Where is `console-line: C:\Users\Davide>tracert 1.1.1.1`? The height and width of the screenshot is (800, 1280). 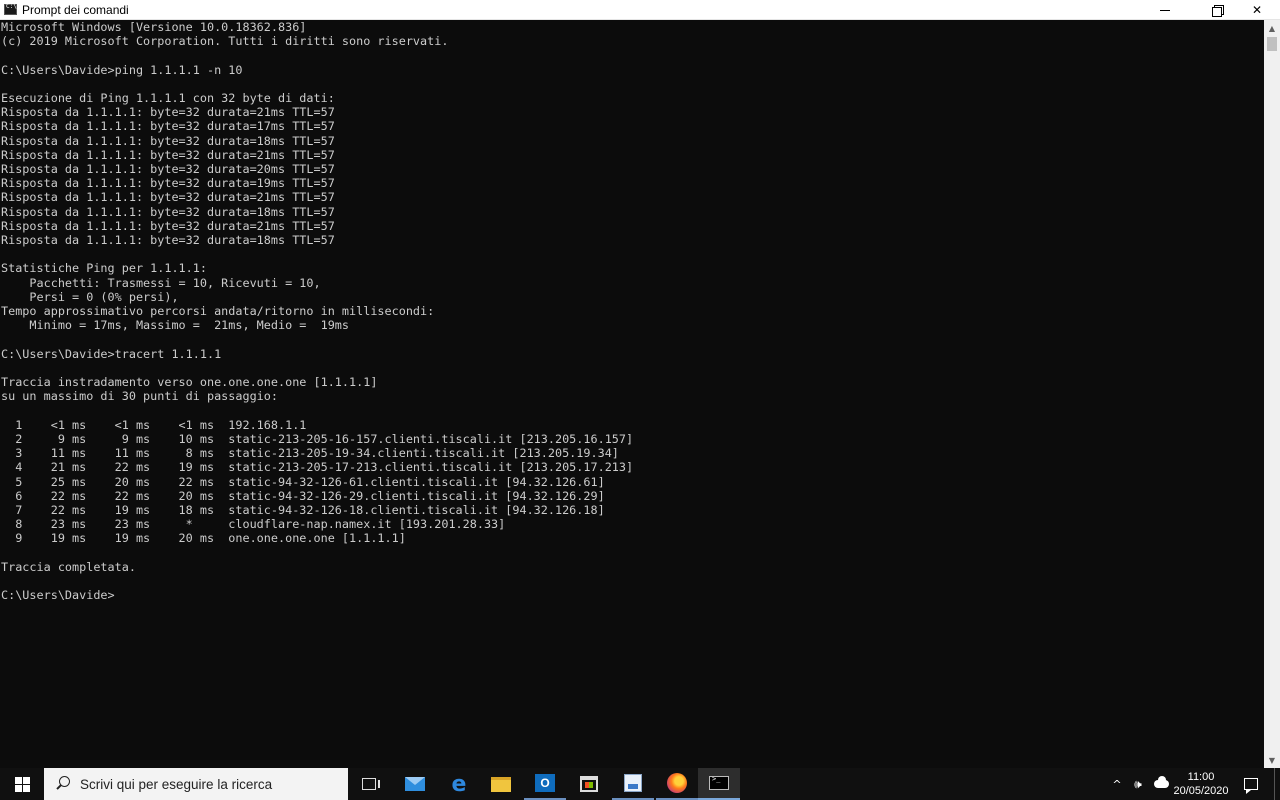
console-line: C:\Users\Davide>tracert 1.1.1.1 is located at coordinates (111, 353).